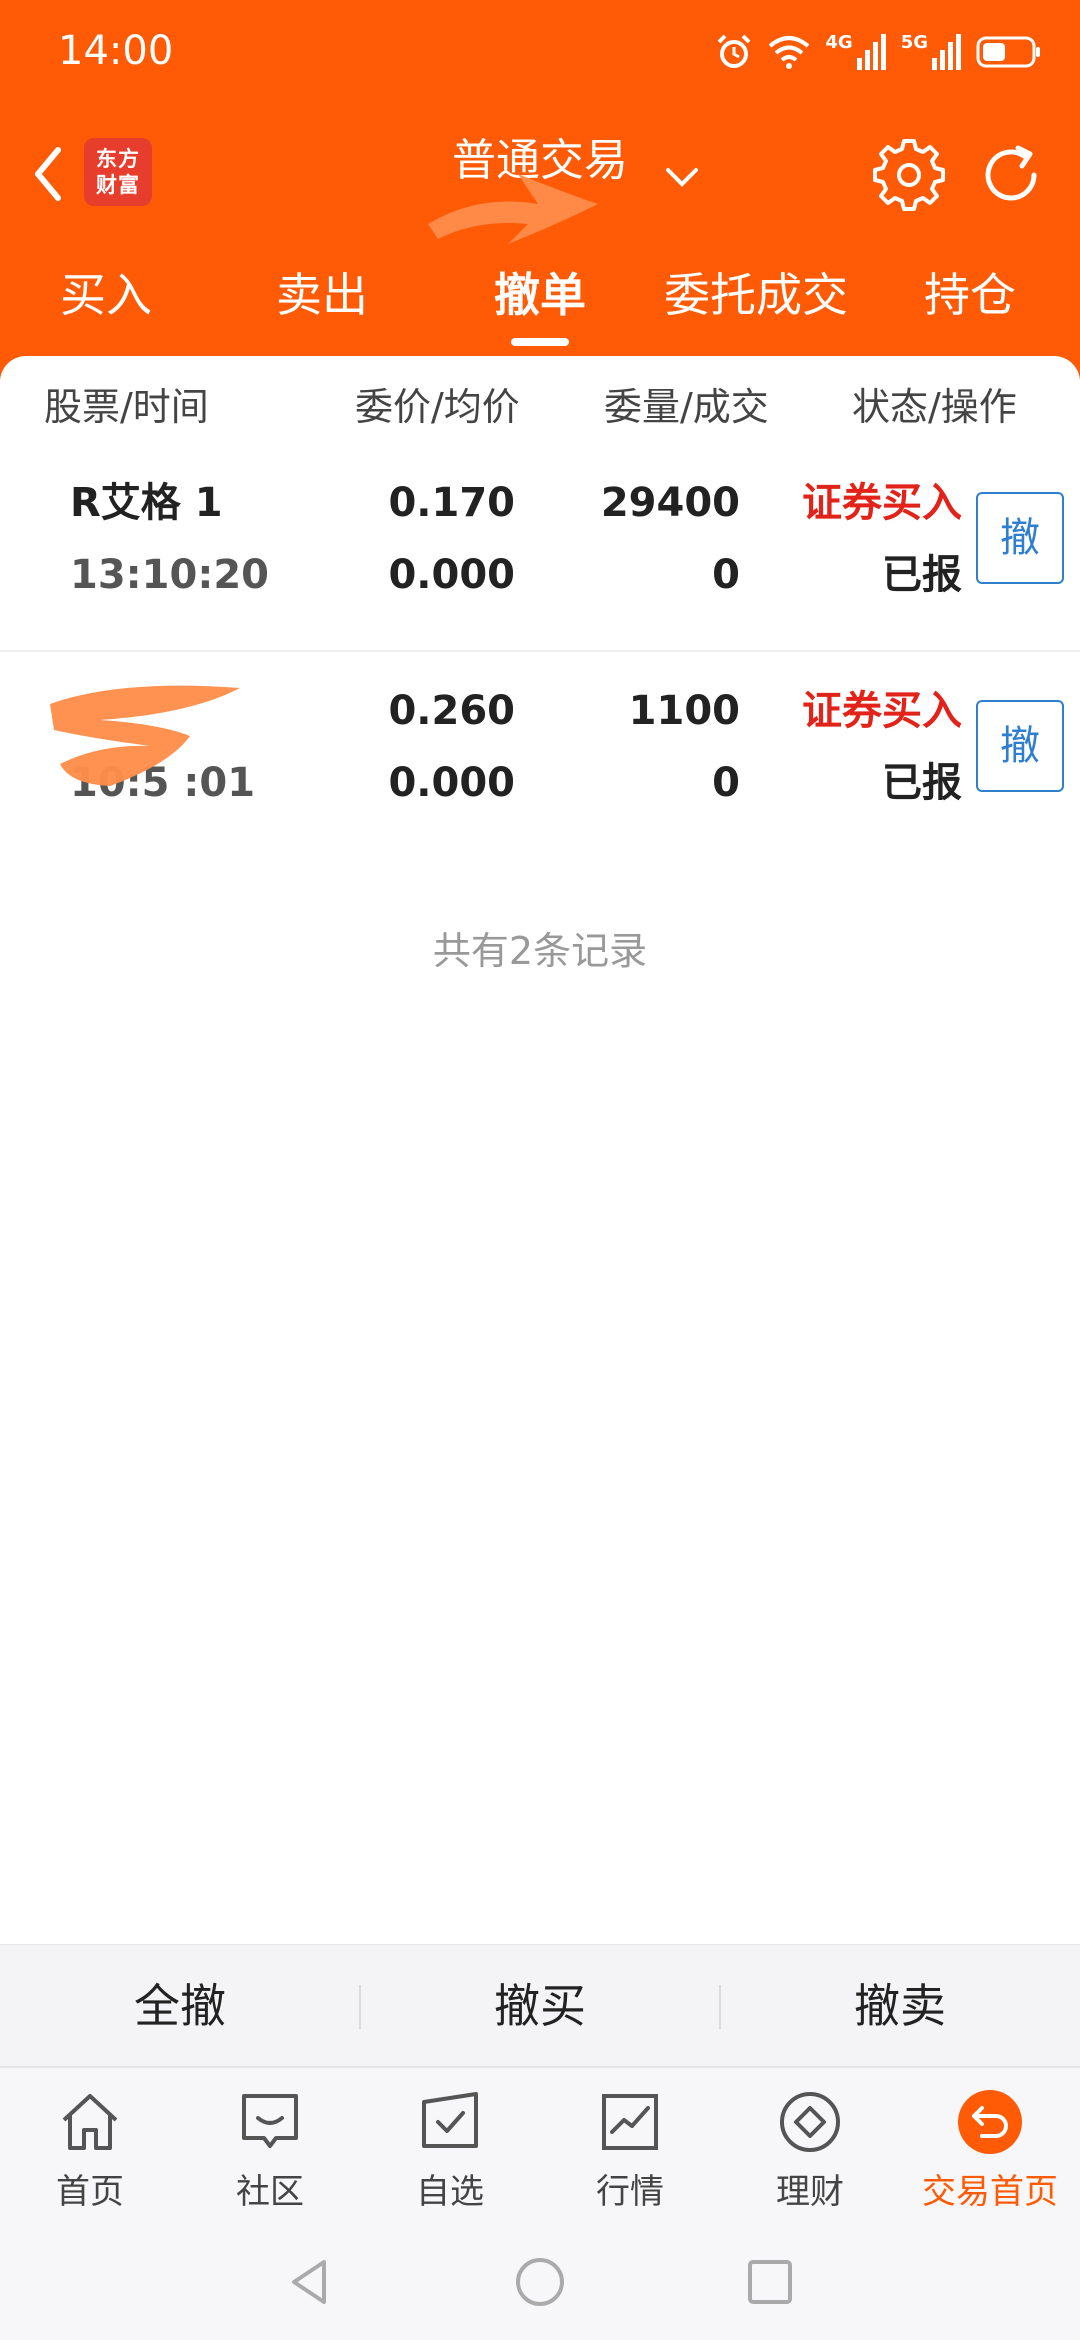 This screenshot has width=1080, height=2340. I want to click on tab-orders-trades: 委托成交, so click(756, 300).